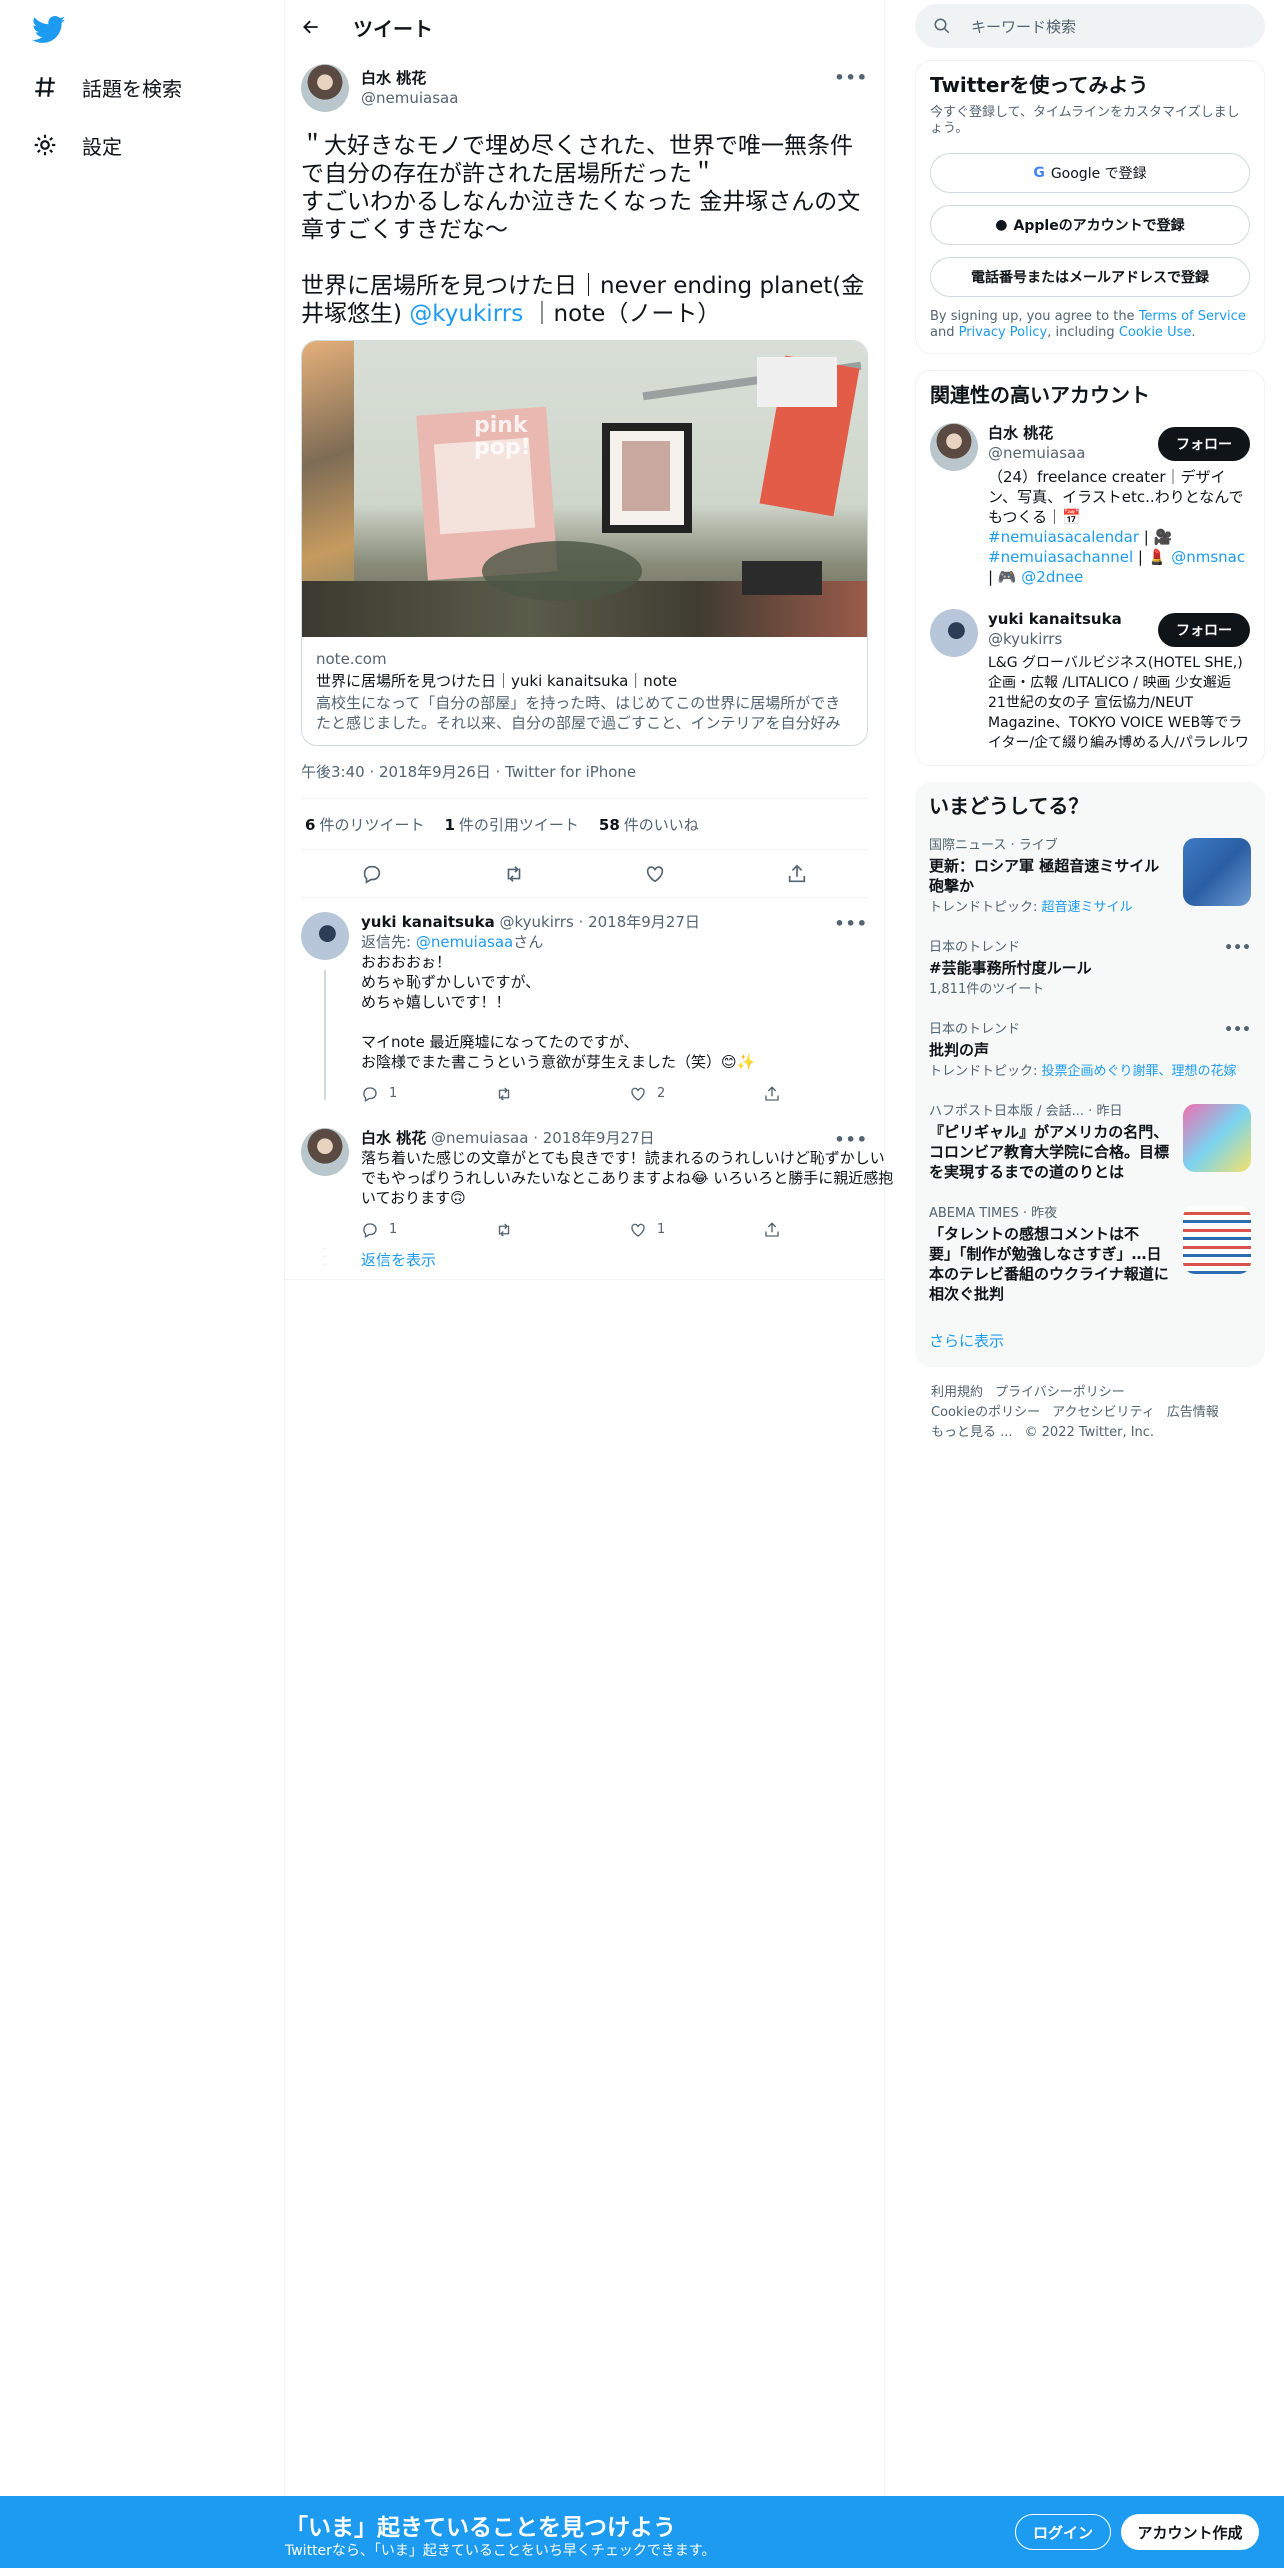  I want to click on bio-hashtag: #nemuiasachannel, so click(1060, 557).